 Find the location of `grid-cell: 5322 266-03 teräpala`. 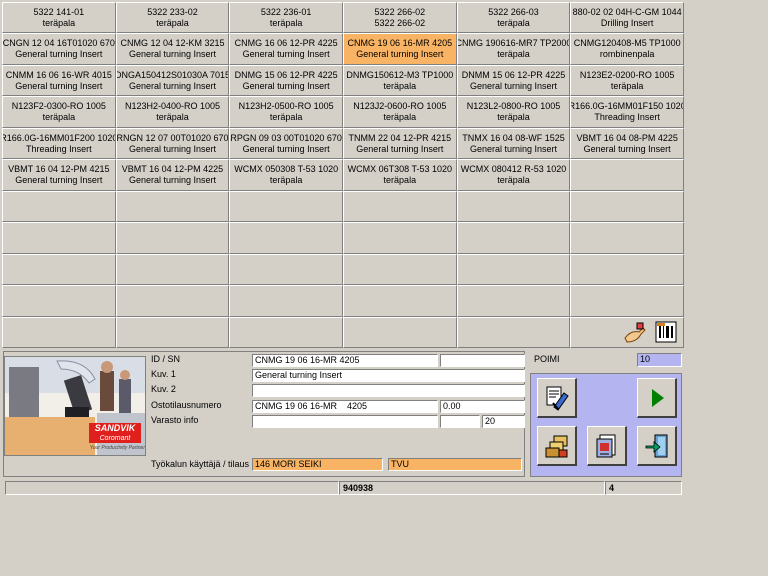

grid-cell: 5322 266-03 teräpala is located at coordinates (513, 18).